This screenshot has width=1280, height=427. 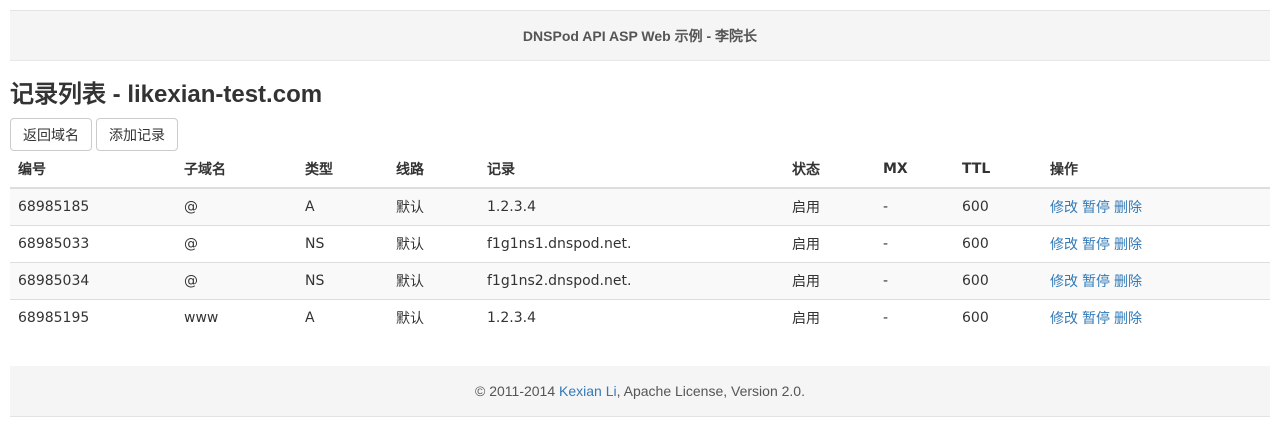 I want to click on header-title: DNSPod API ASP Web 示例 - 李院长, so click(x=640, y=35).